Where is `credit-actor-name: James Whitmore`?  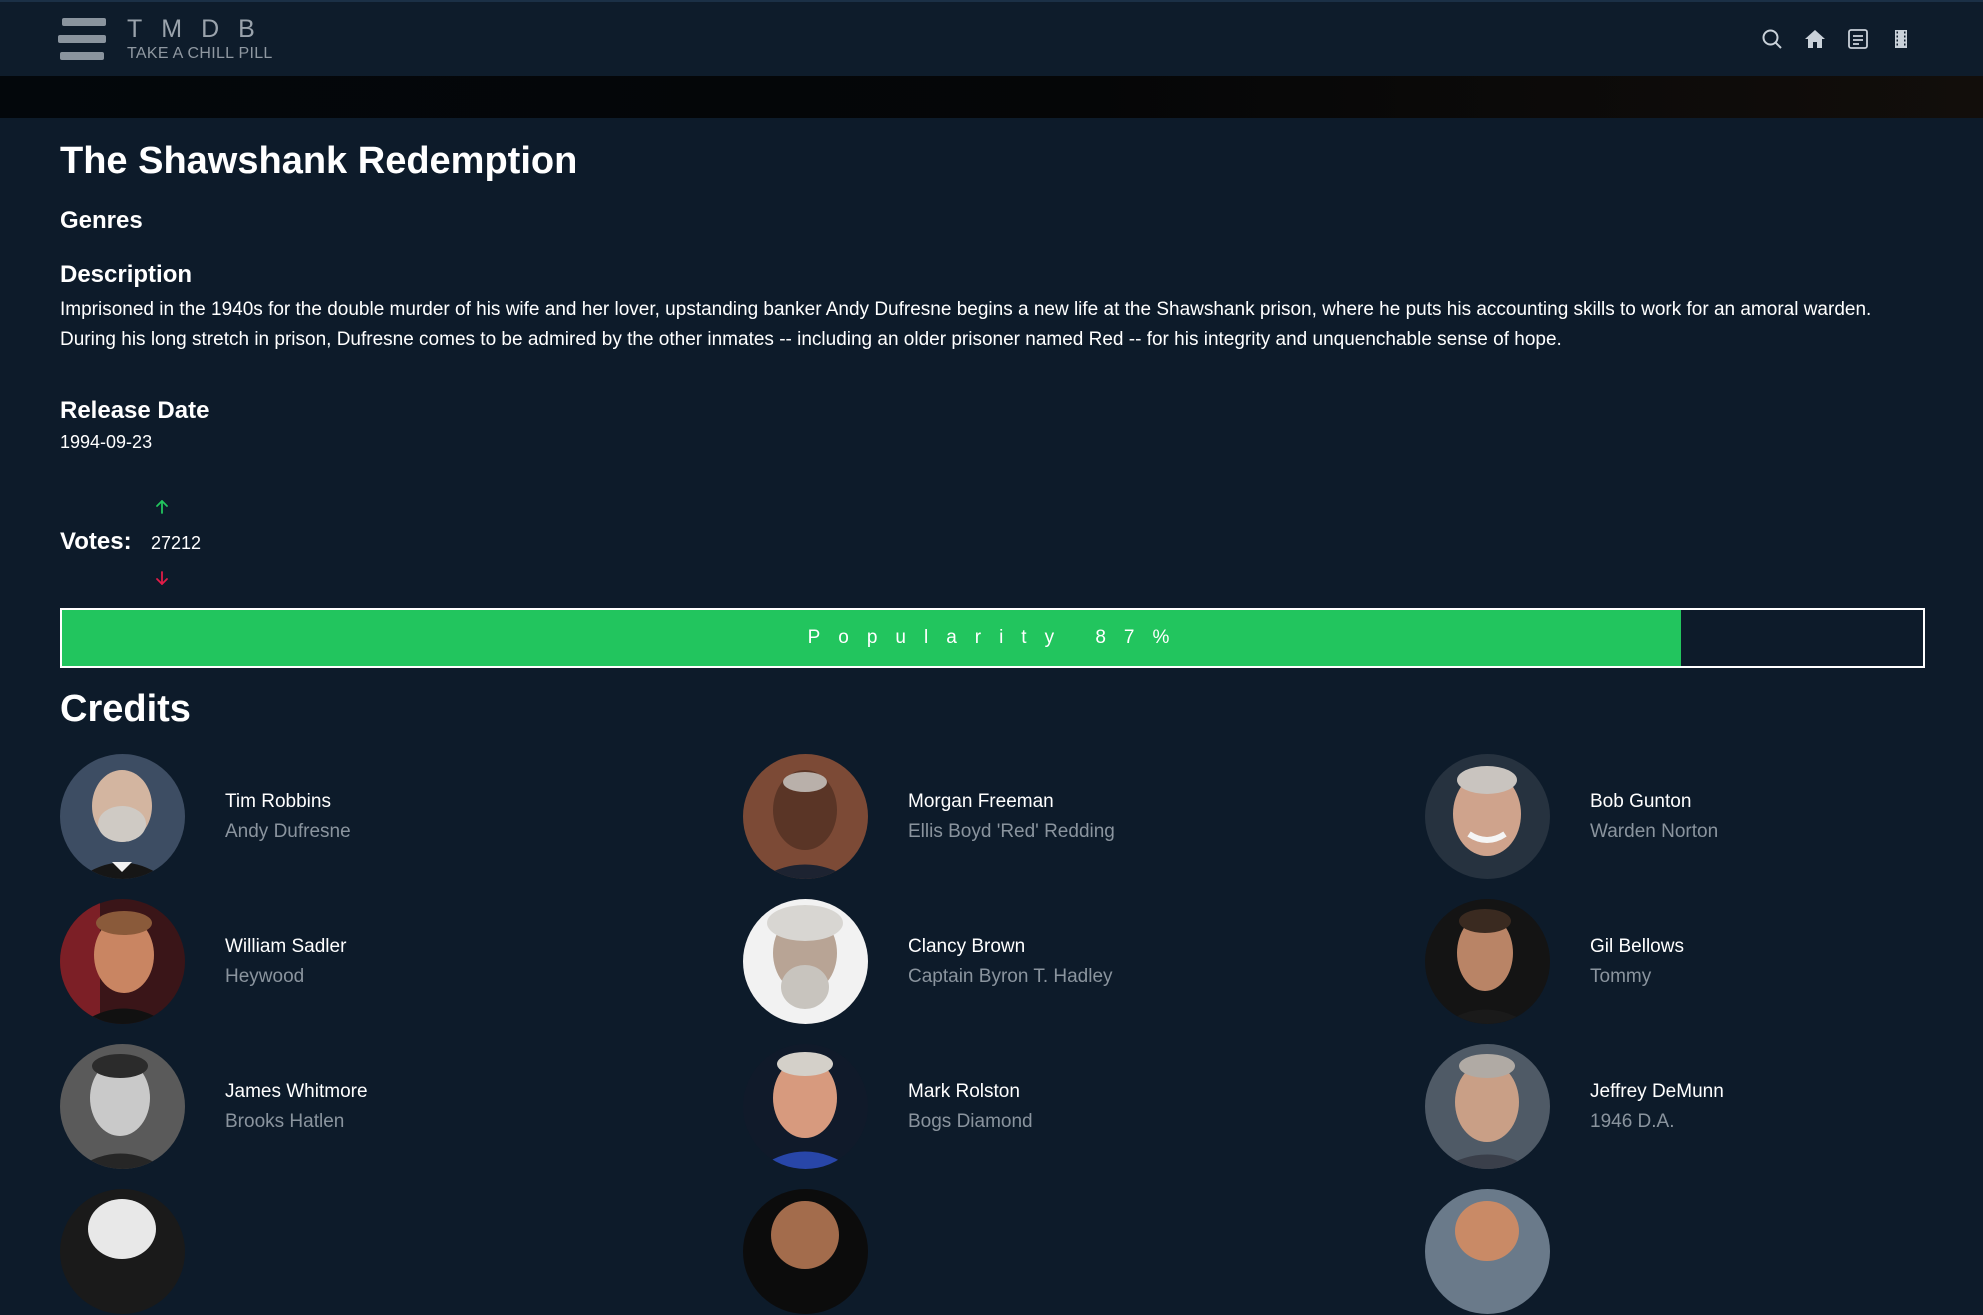
credit-actor-name: James Whitmore is located at coordinates (296, 1091).